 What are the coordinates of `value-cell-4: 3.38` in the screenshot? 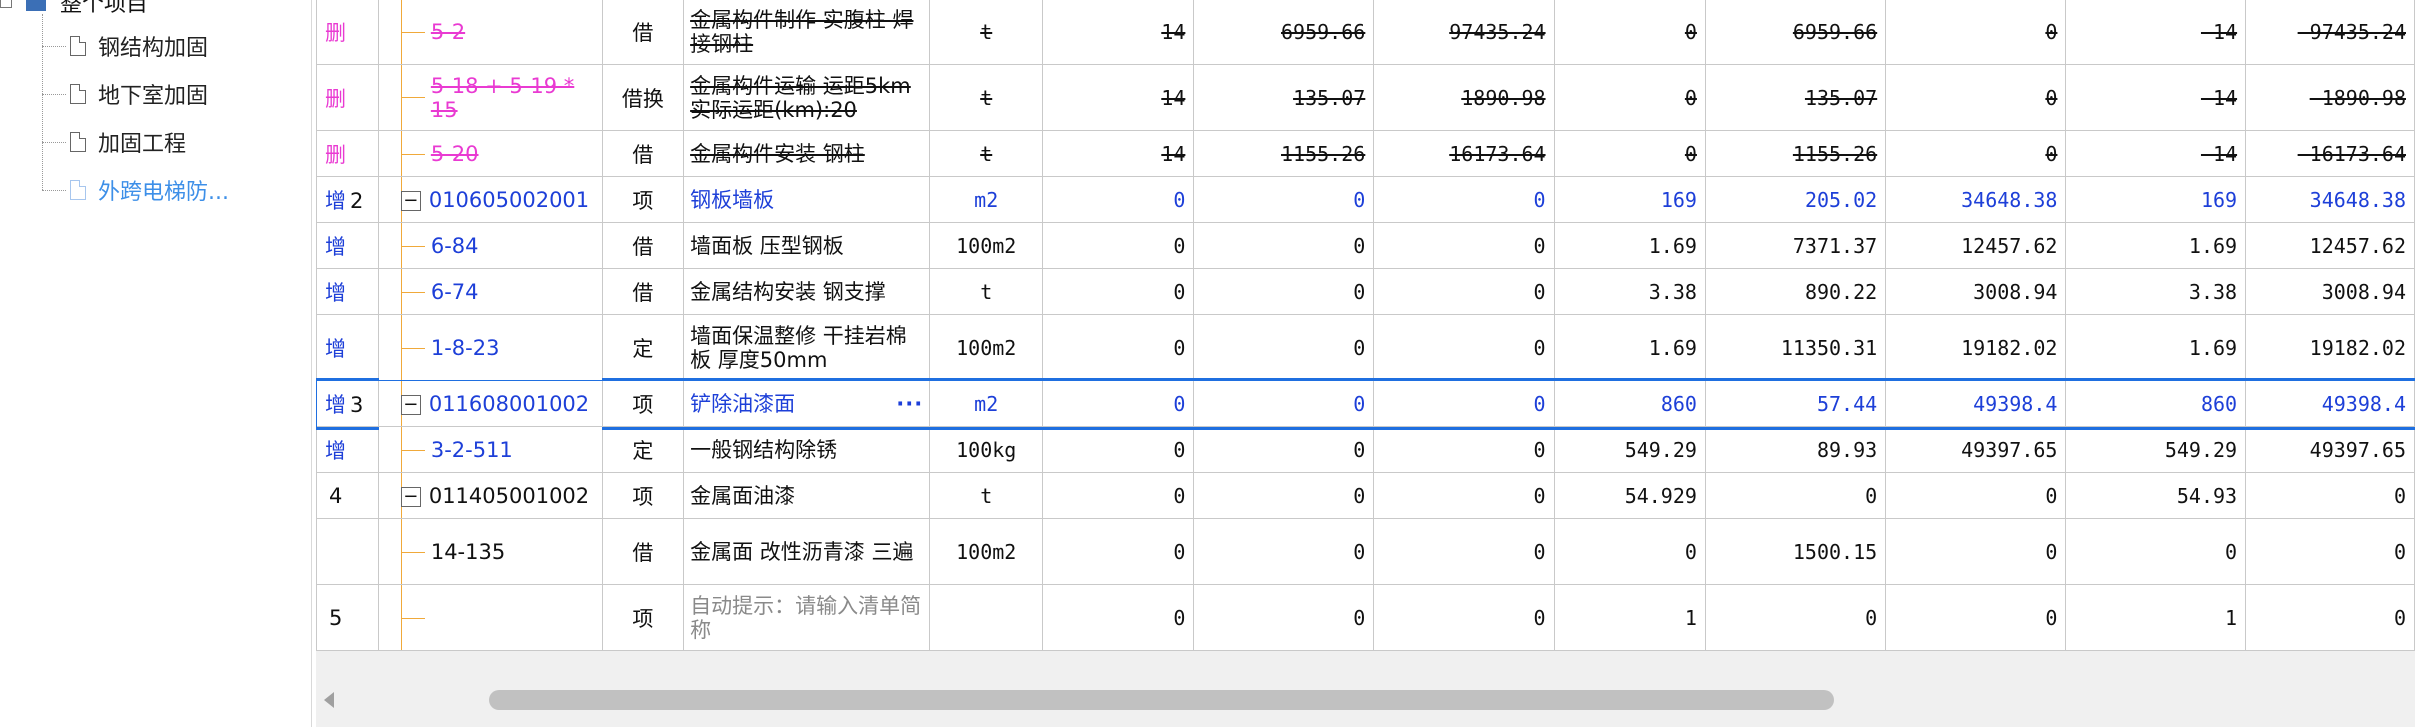 It's located at (1629, 291).